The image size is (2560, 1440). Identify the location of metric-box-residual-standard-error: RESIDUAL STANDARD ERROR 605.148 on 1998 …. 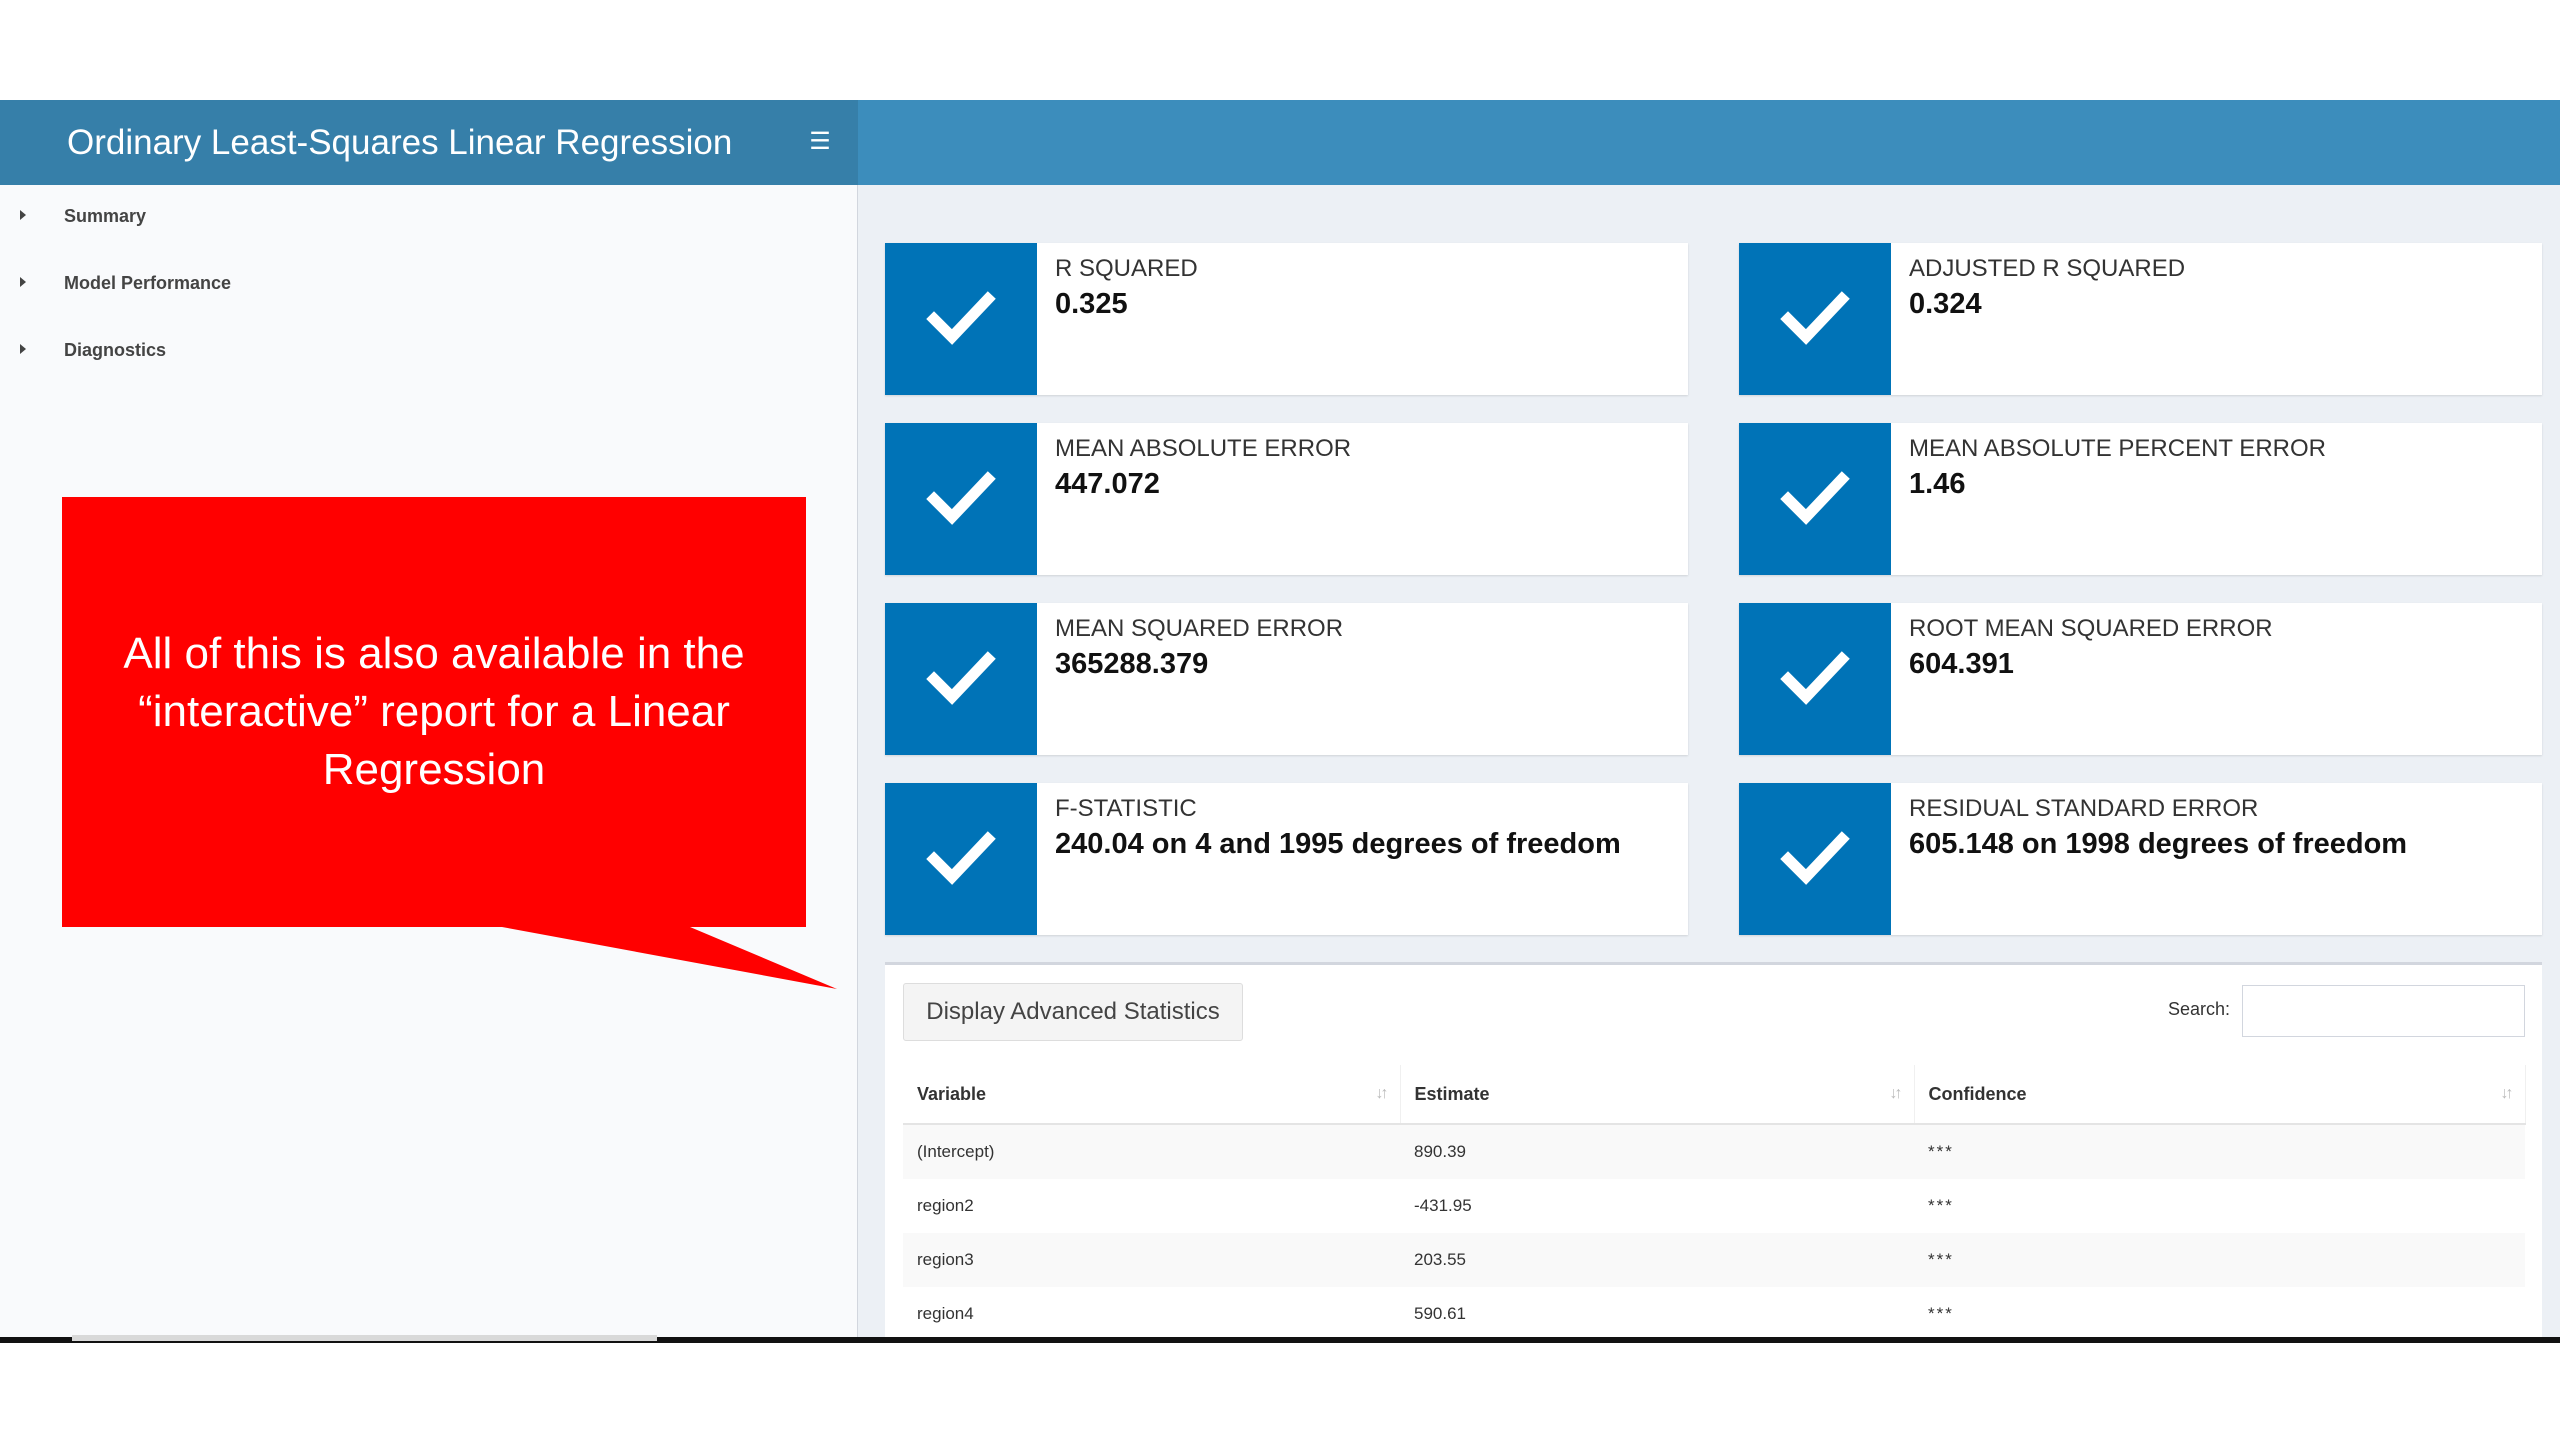
(2140, 859).